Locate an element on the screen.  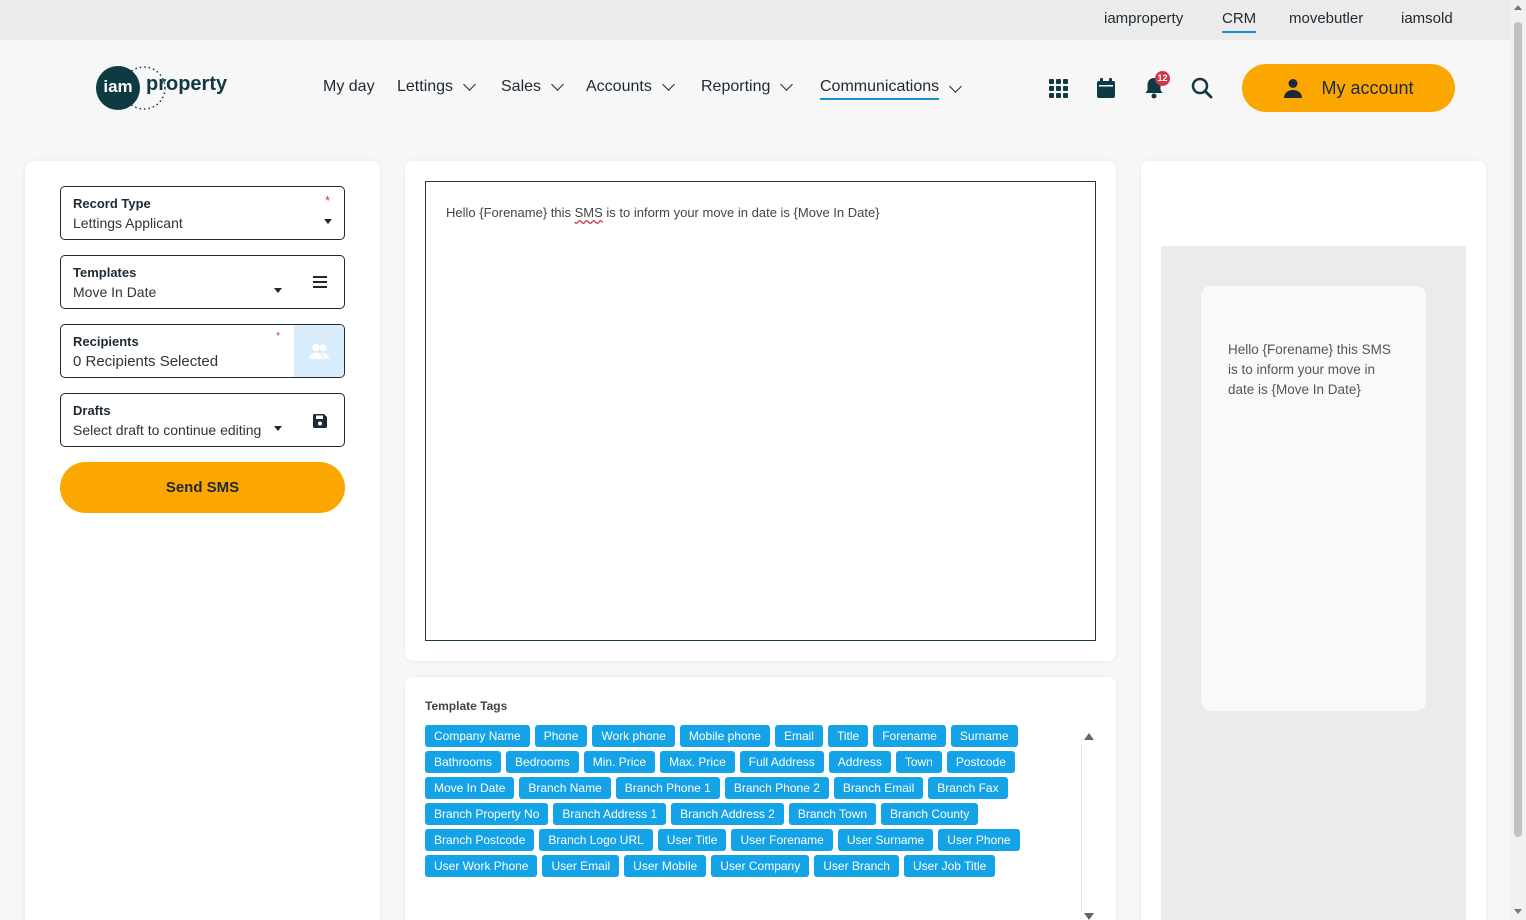
drafts-select: Drafts Select draft to continue editing is located at coordinates (202, 420).